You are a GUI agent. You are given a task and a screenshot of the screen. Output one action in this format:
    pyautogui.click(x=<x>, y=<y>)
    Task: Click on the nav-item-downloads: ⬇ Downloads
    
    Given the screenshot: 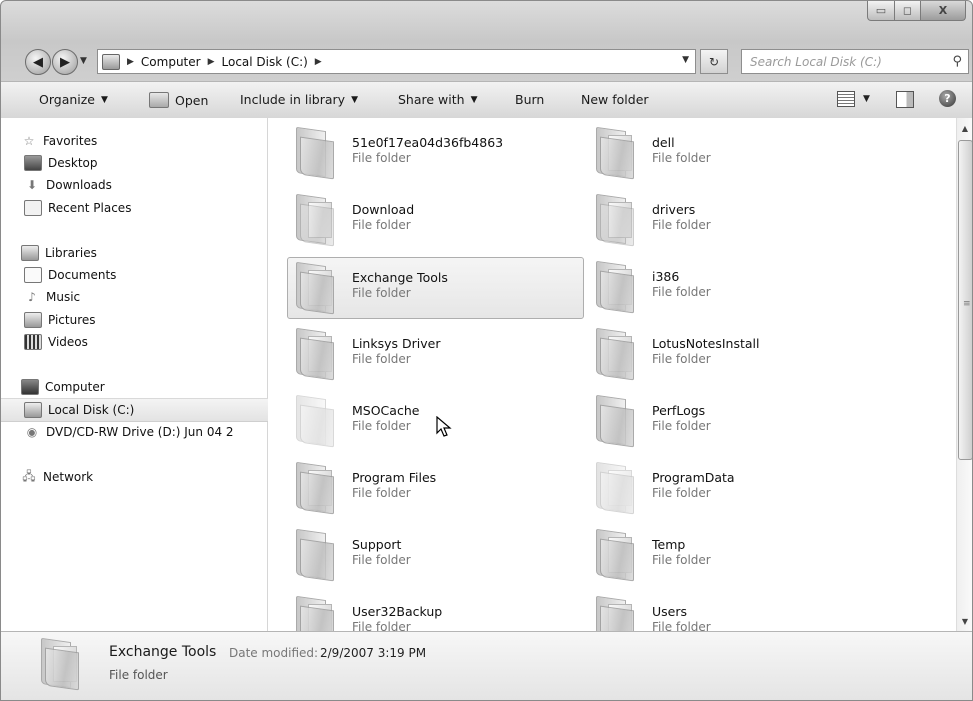 What is the action you would take?
    pyautogui.click(x=145, y=185)
    